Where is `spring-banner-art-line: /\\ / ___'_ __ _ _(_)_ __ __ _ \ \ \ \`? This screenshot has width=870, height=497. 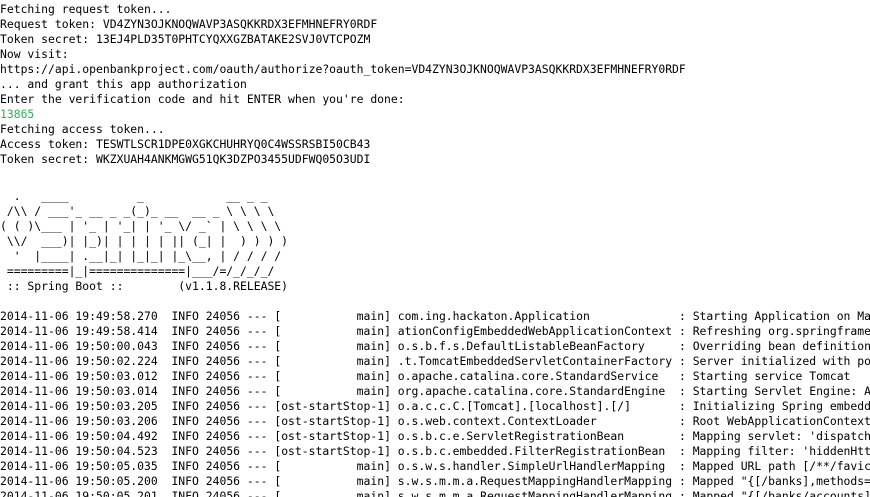 spring-banner-art-line: /\\ / ___'_ __ _ _(_)_ __ __ _ \ \ \ \ is located at coordinates (137, 211).